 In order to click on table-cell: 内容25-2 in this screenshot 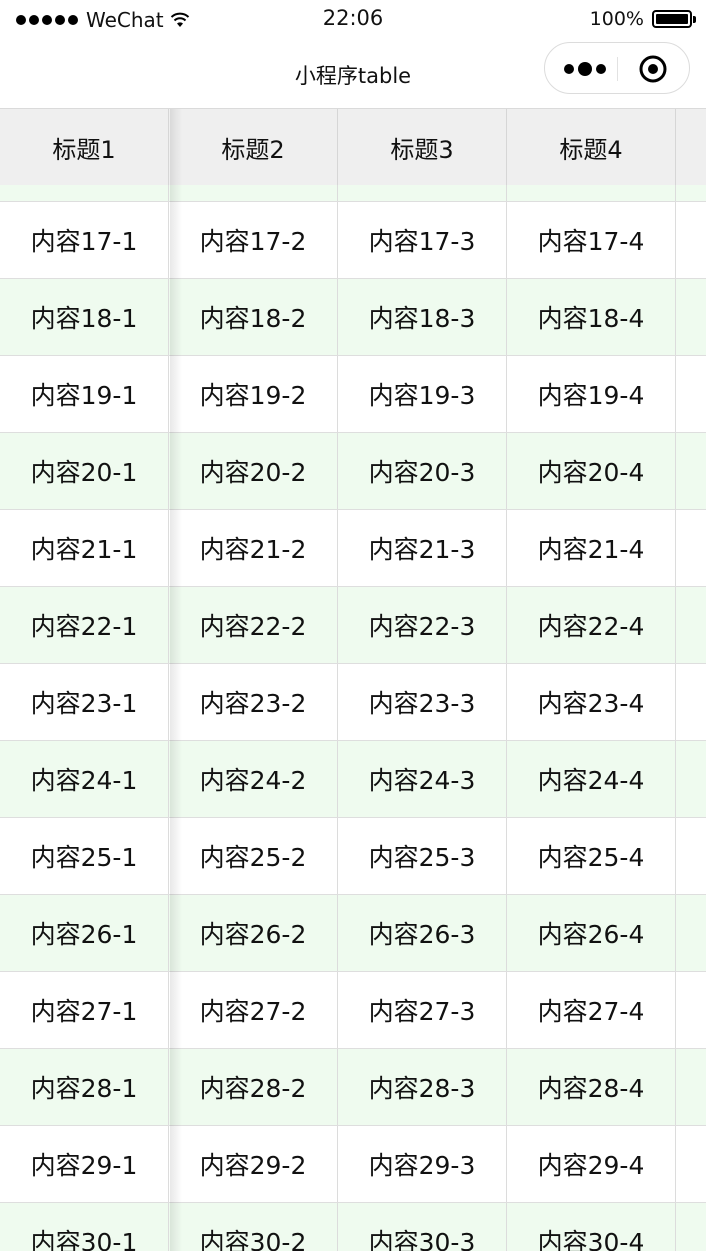, I will do `click(253, 856)`.